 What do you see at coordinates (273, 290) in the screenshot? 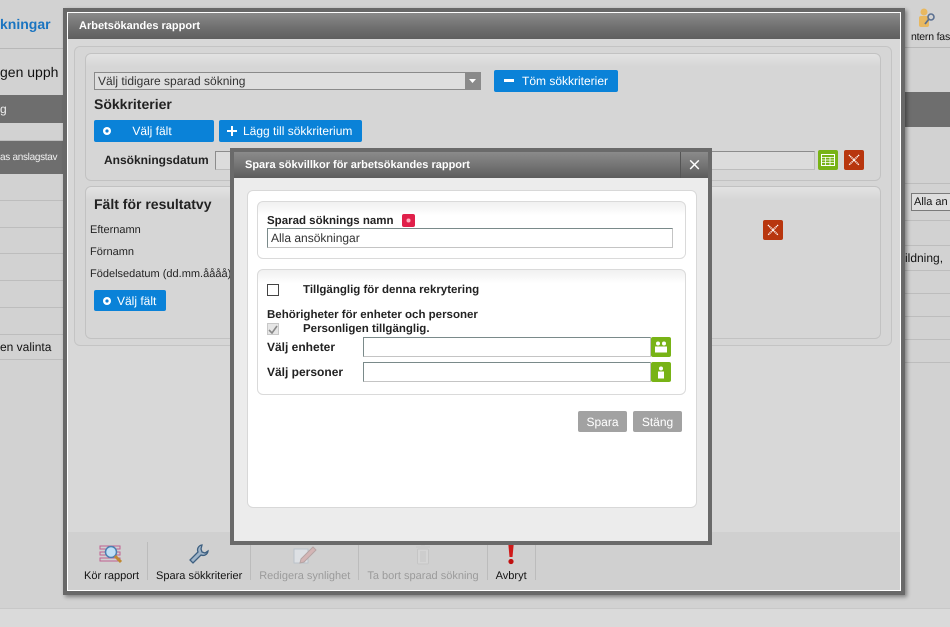
I see `checkbox` at bounding box center [273, 290].